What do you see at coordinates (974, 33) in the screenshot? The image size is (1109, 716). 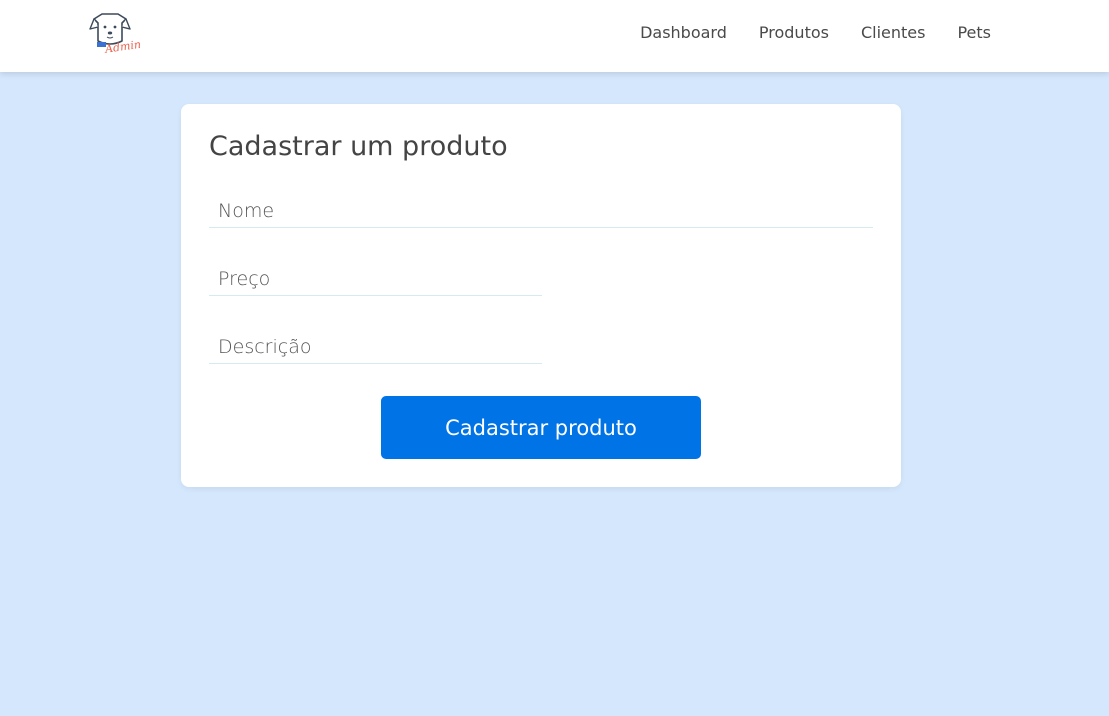 I see `nav-link-pets: Pets` at bounding box center [974, 33].